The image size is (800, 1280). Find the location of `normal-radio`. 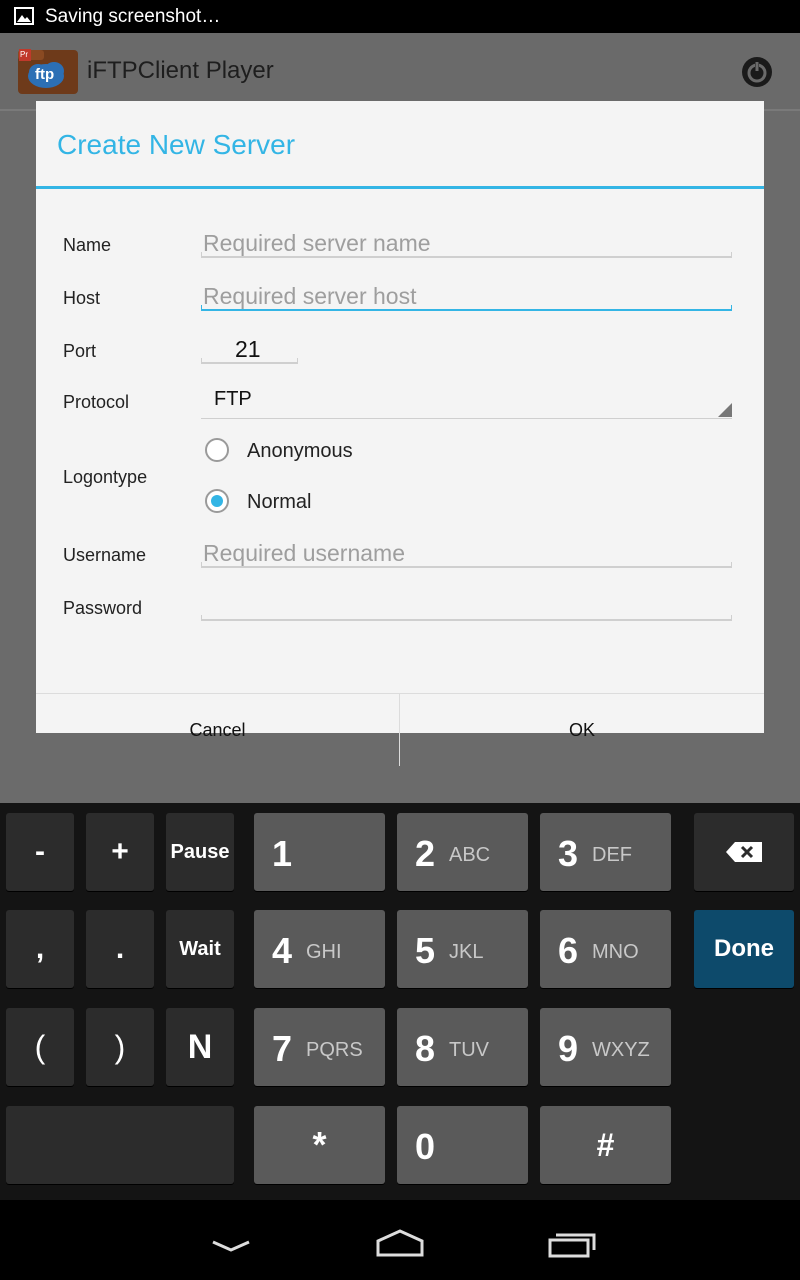

normal-radio is located at coordinates (217, 501).